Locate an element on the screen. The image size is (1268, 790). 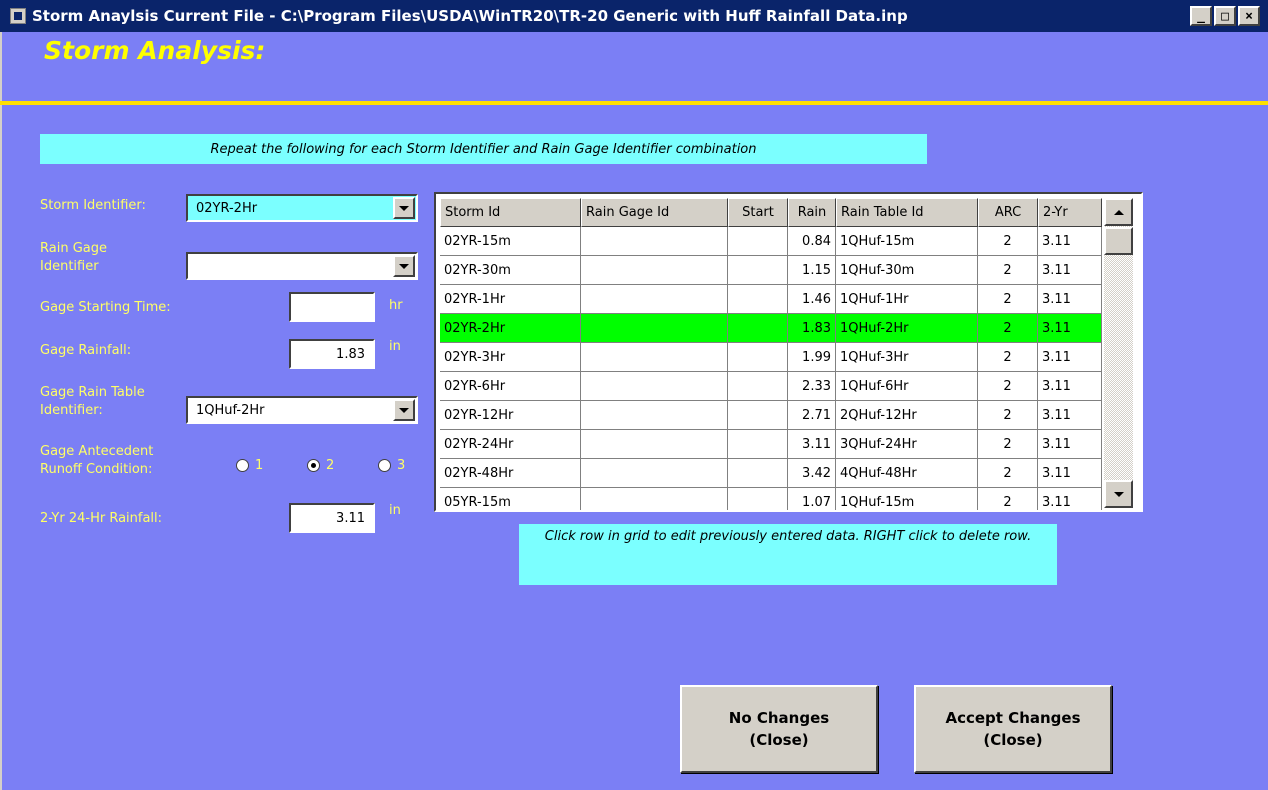
scroll-thumb is located at coordinates (1118, 241).